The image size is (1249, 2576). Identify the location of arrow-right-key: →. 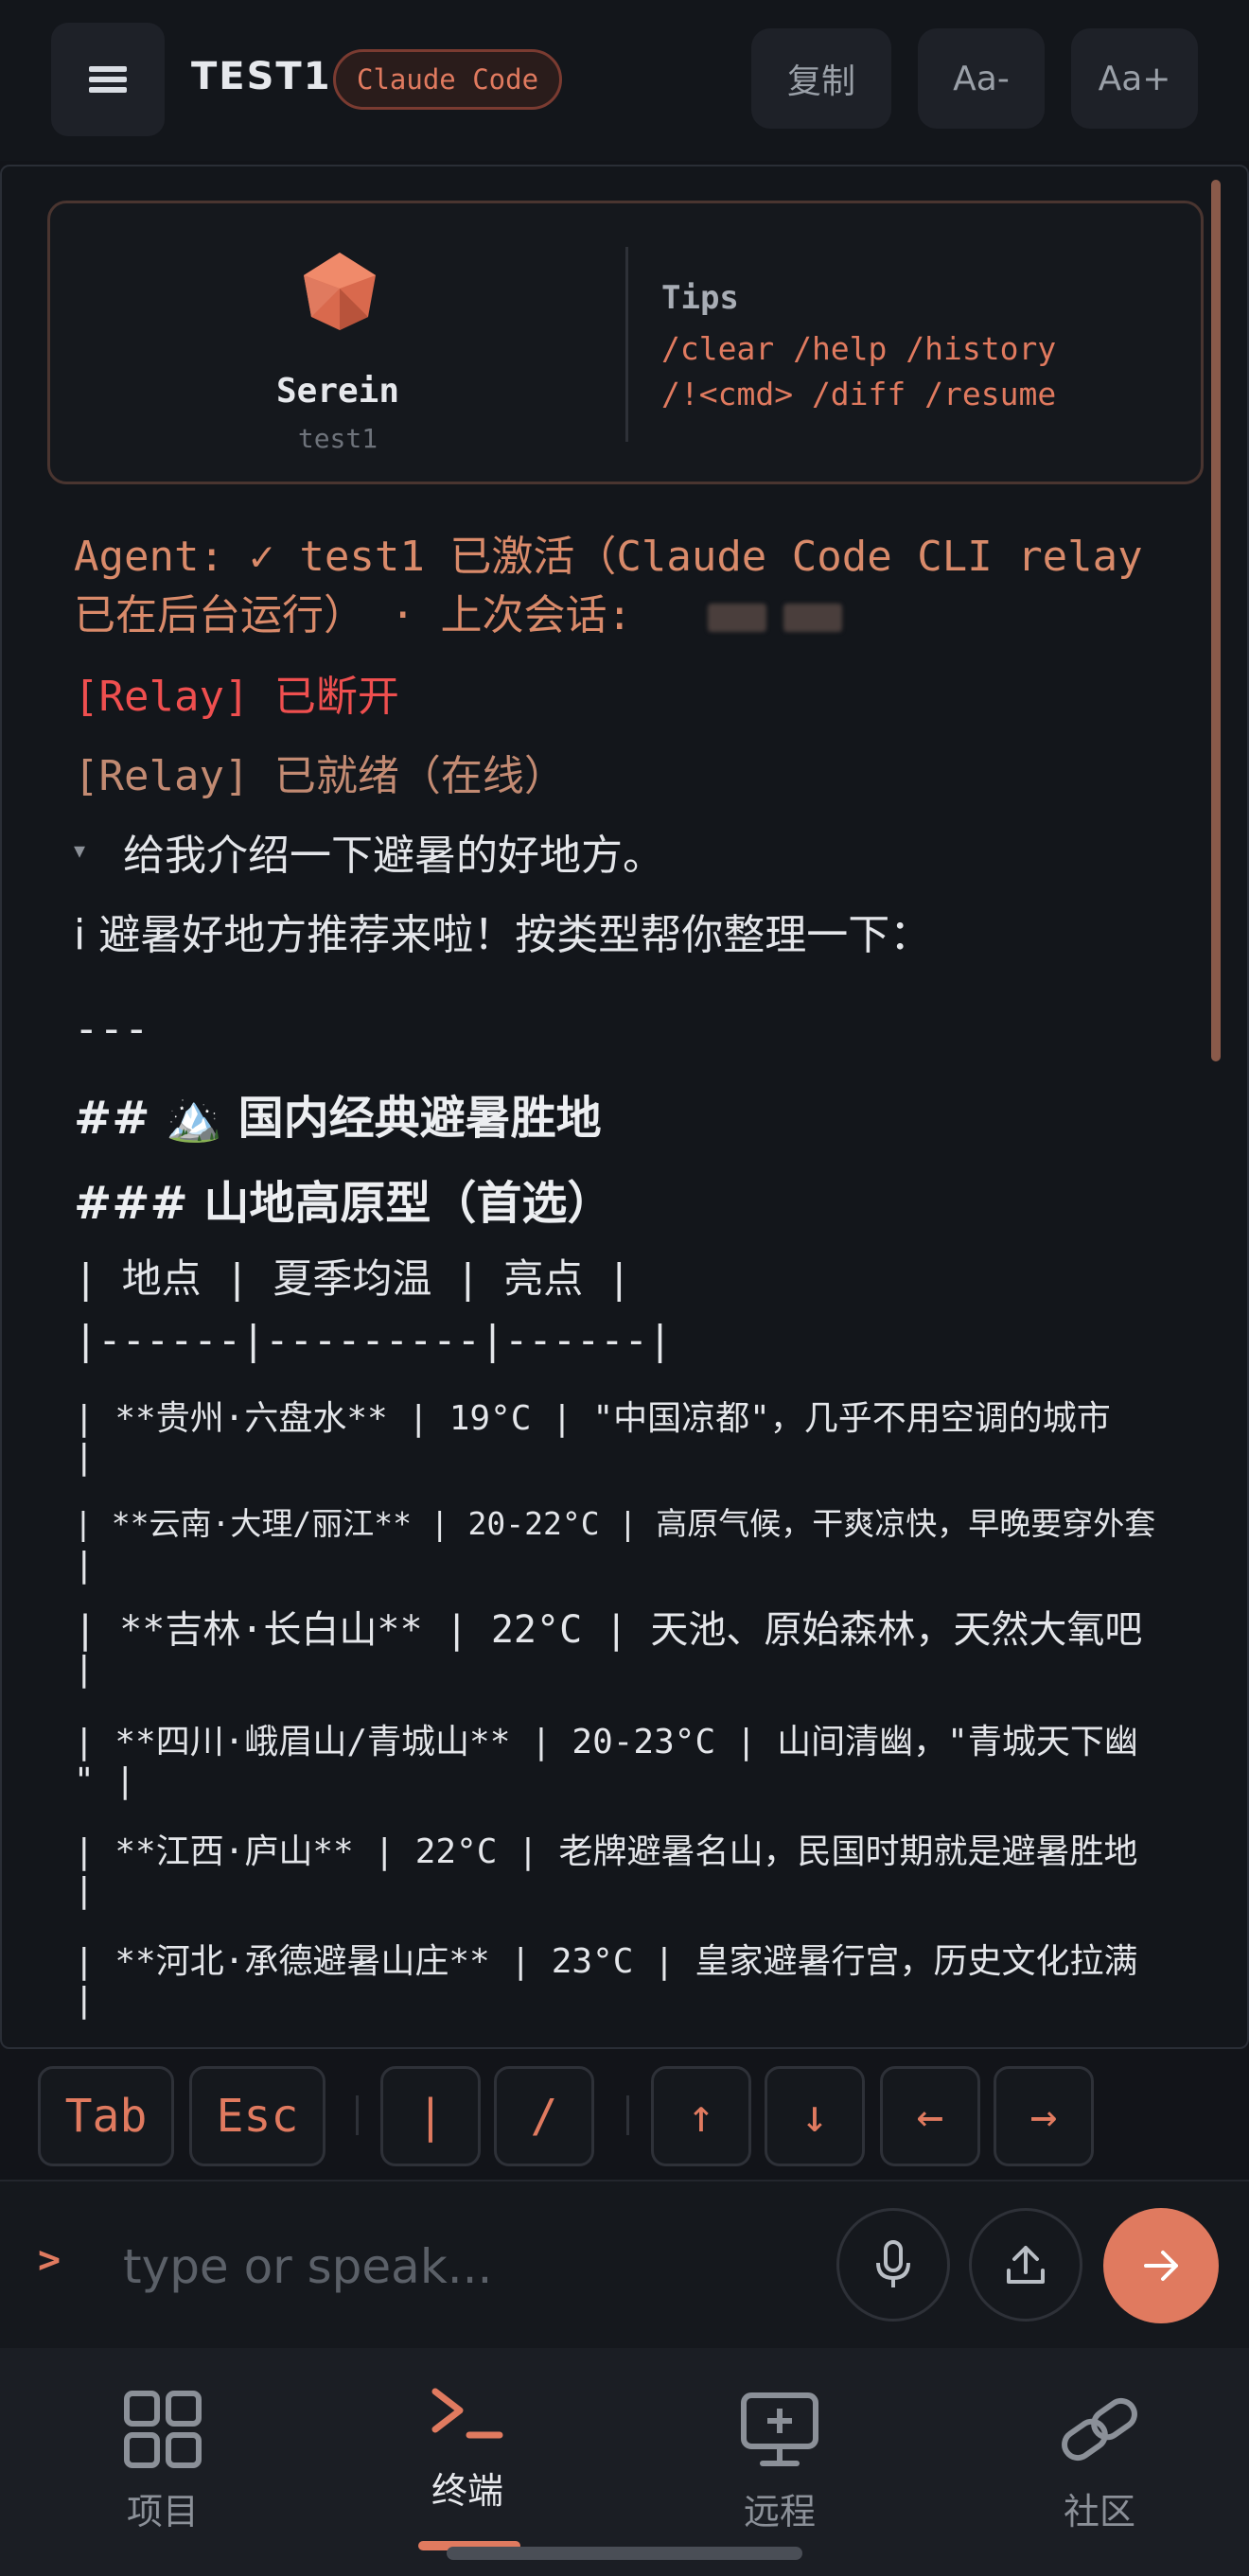
(1044, 2116).